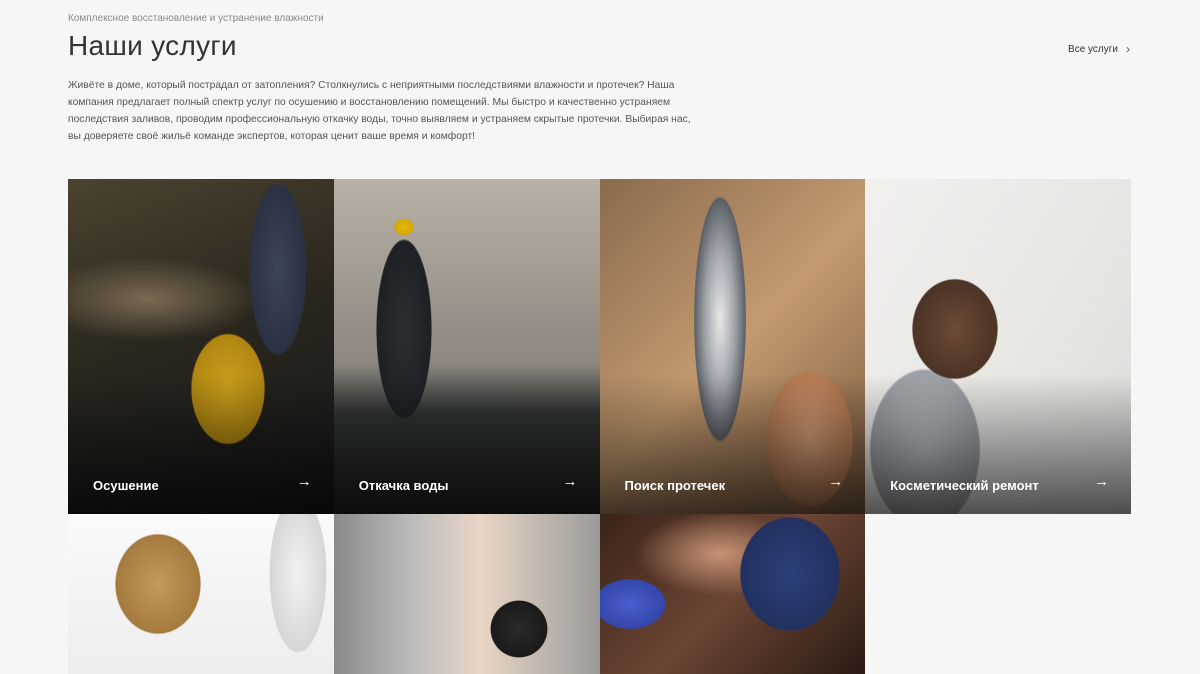 The image size is (1200, 674). I want to click on service-card-label: Косметический ремонт, so click(964, 485).